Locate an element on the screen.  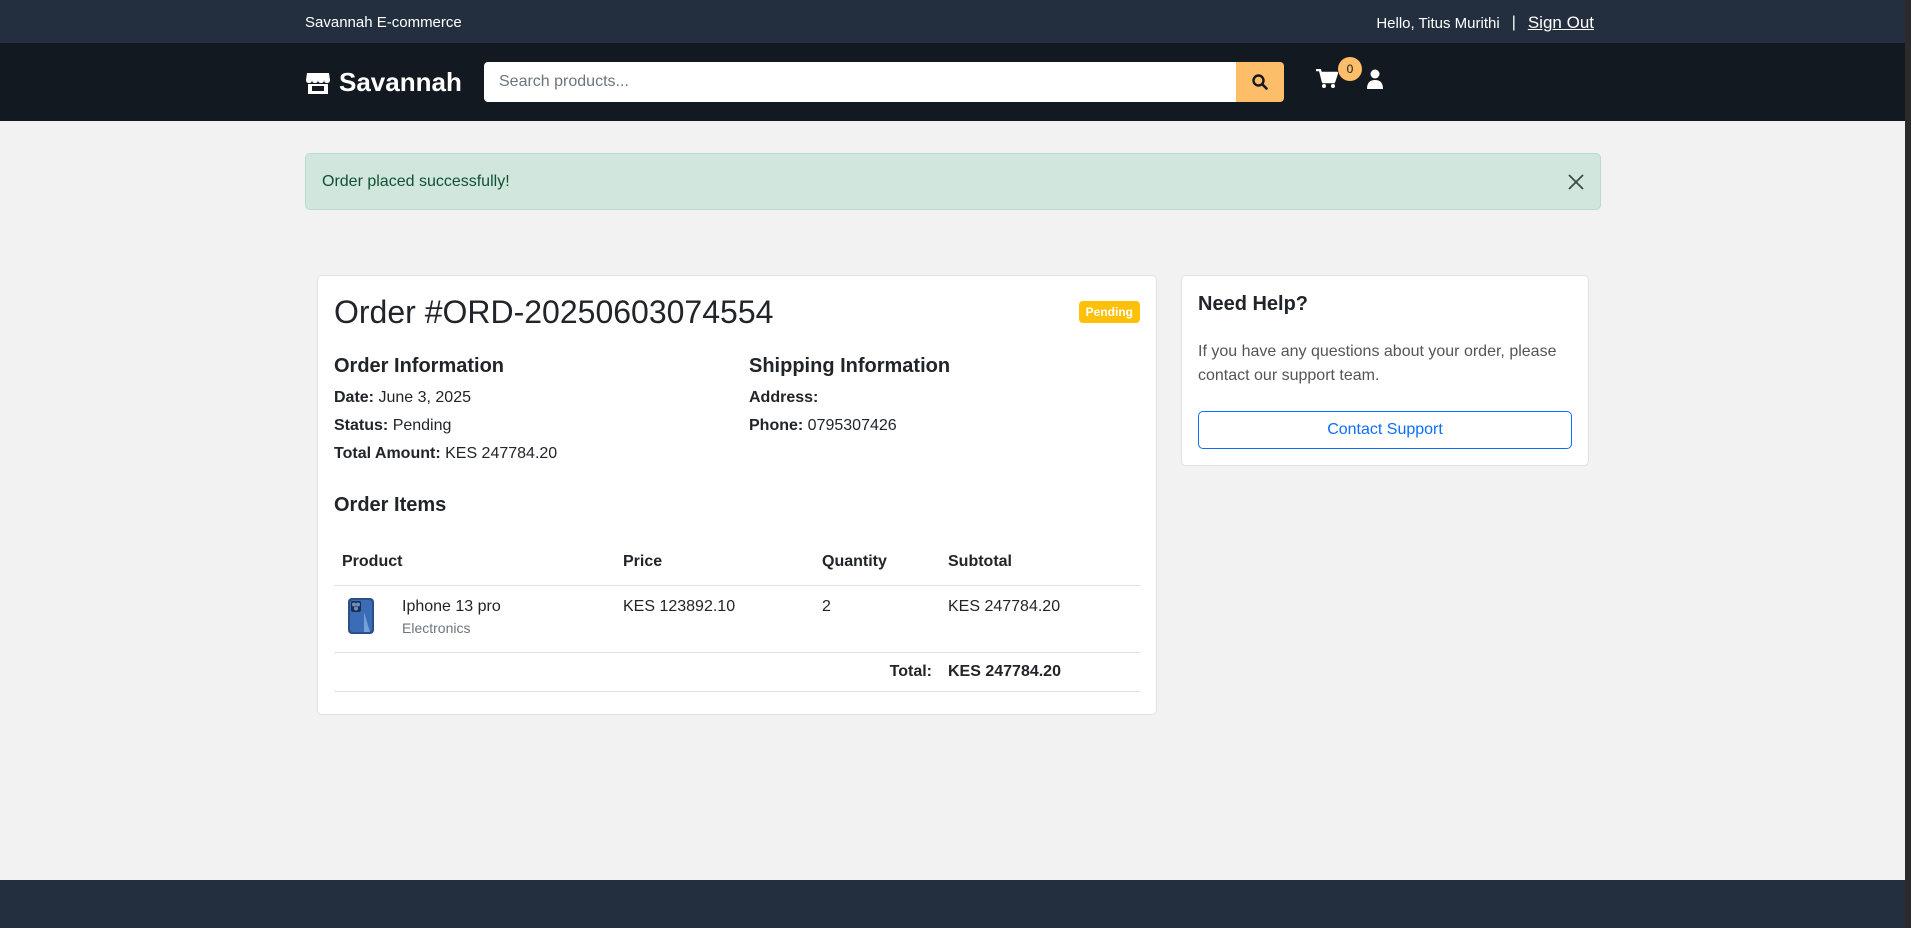
column-header-subtotal: Subtotal is located at coordinates (1040, 563).